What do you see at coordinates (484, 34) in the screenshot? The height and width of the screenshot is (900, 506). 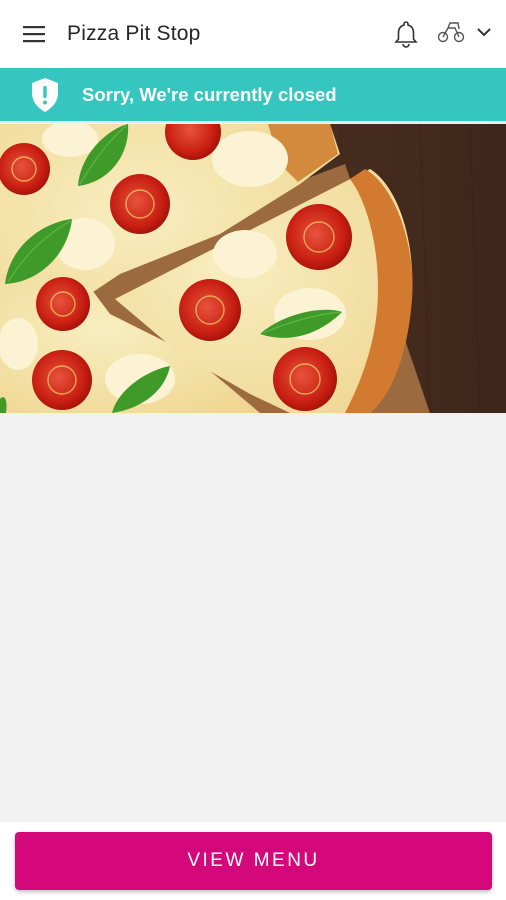 I see `chevron-down-icon` at bounding box center [484, 34].